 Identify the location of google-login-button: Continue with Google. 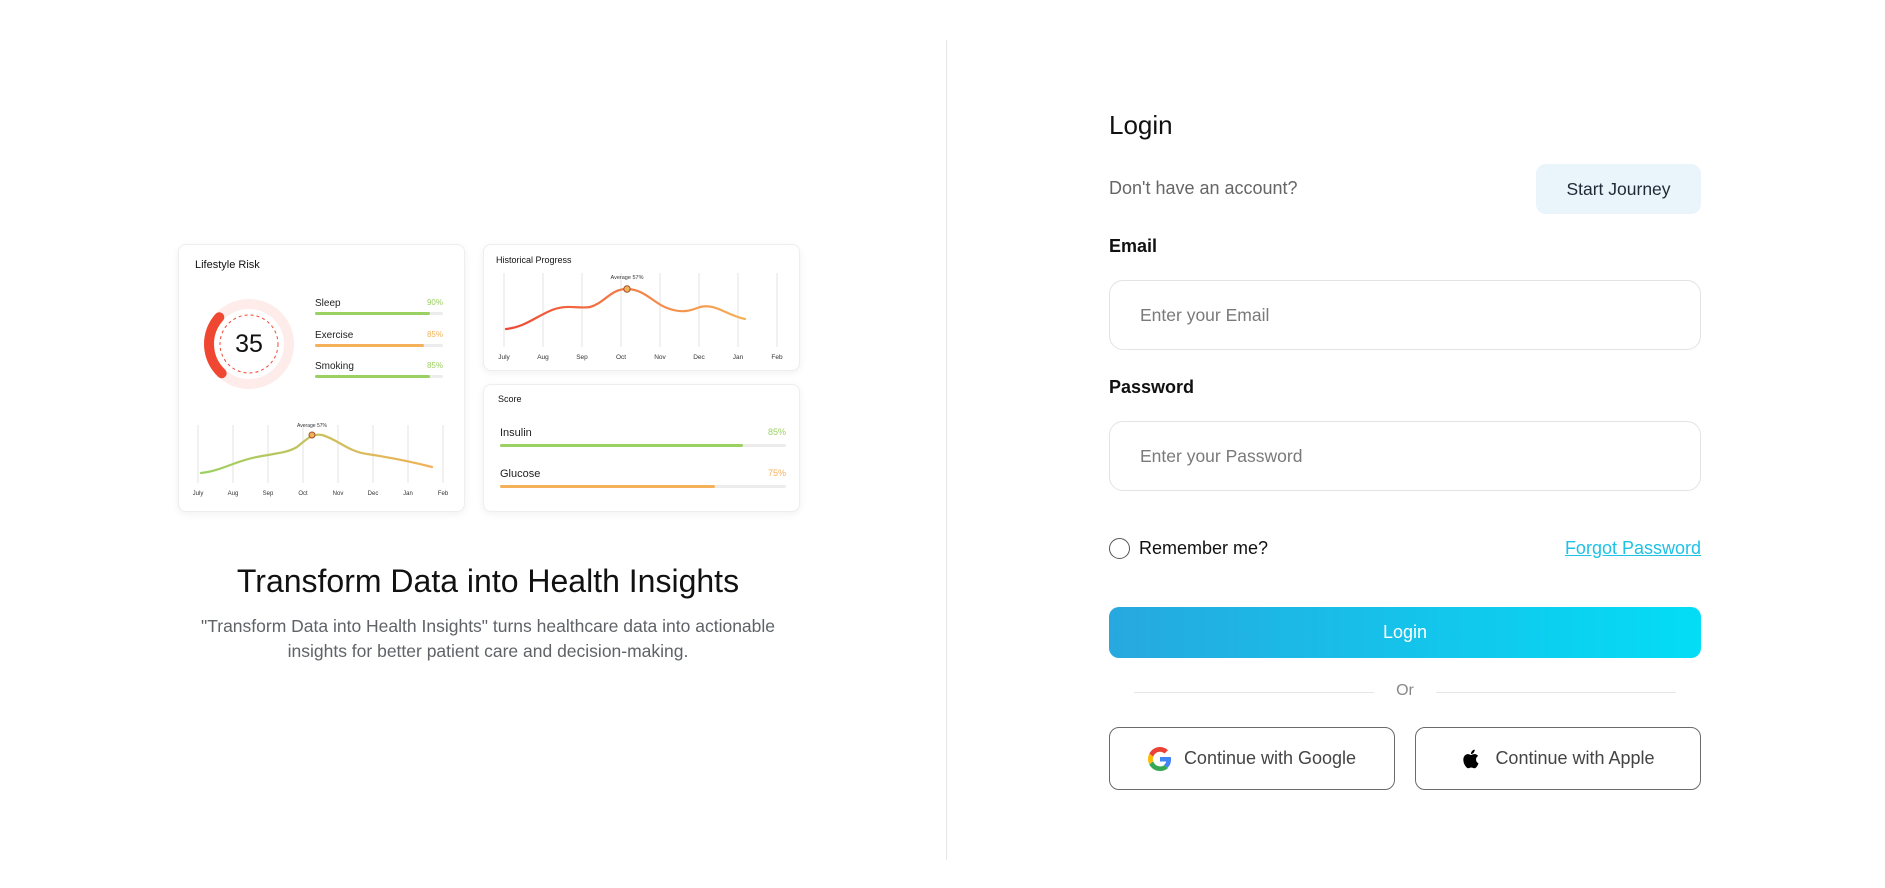
(1252, 758).